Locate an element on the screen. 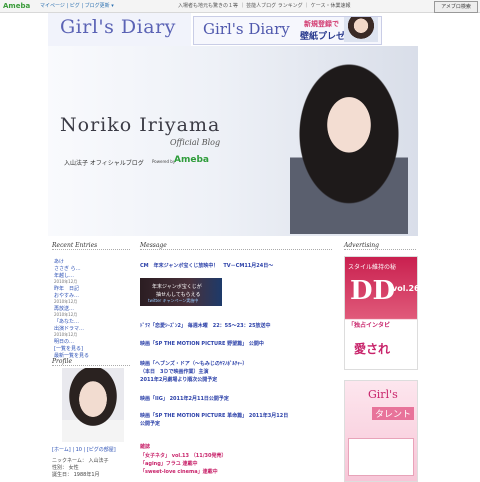  message-text: 2011年2月劇場より順次公開予定 is located at coordinates (179, 380).